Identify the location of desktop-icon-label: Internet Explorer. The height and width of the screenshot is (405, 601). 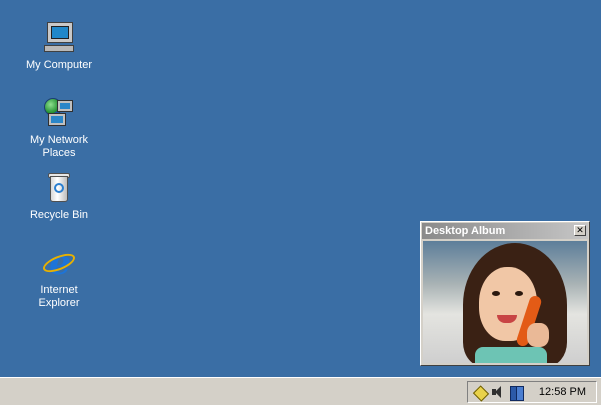
(59, 296).